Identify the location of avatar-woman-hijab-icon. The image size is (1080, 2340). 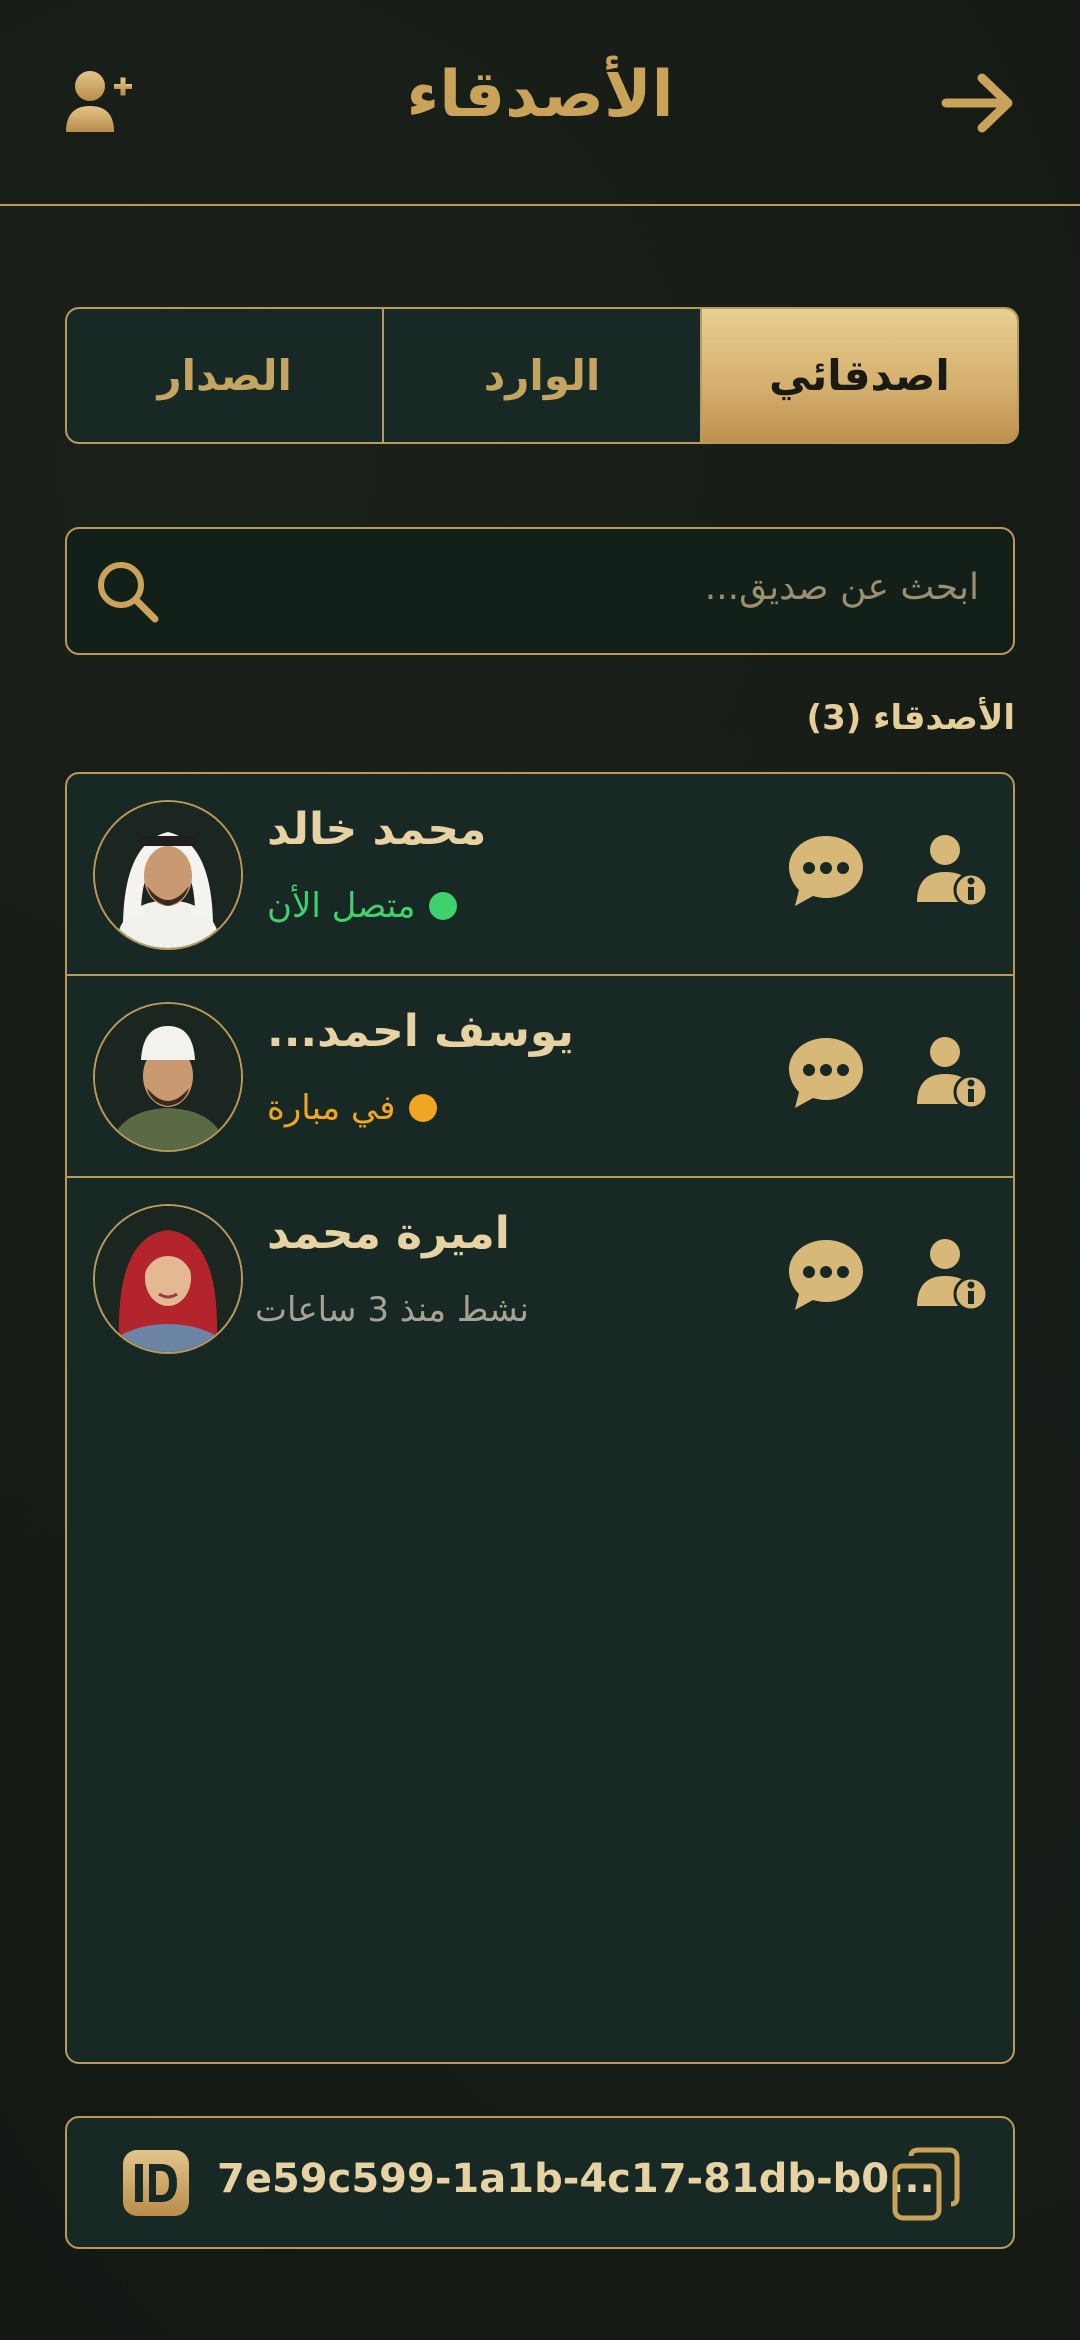
(168, 1279).